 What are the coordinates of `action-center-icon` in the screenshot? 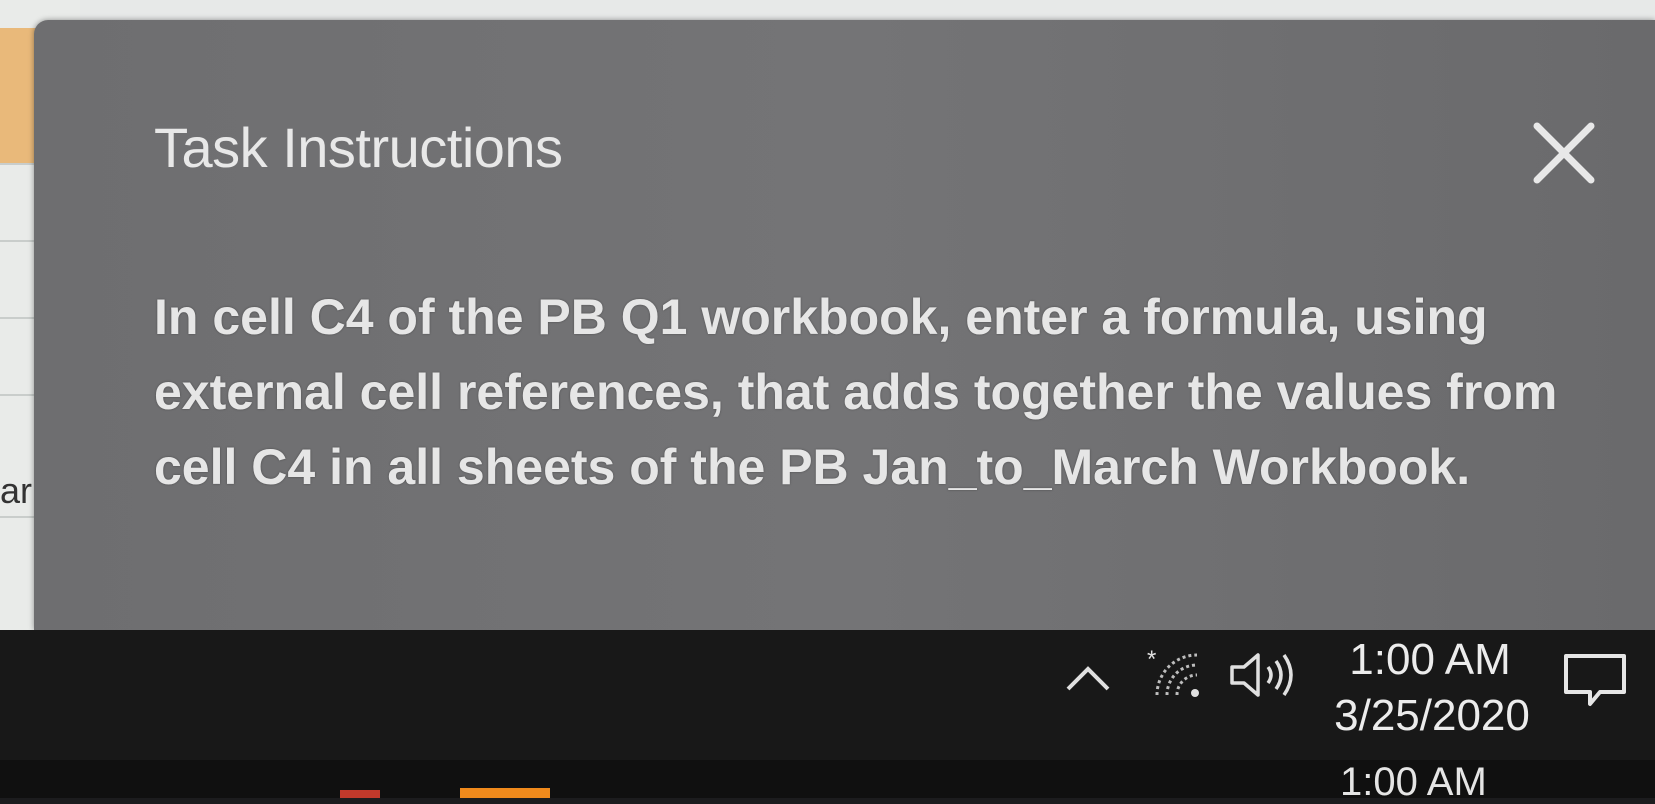 It's located at (1595, 680).